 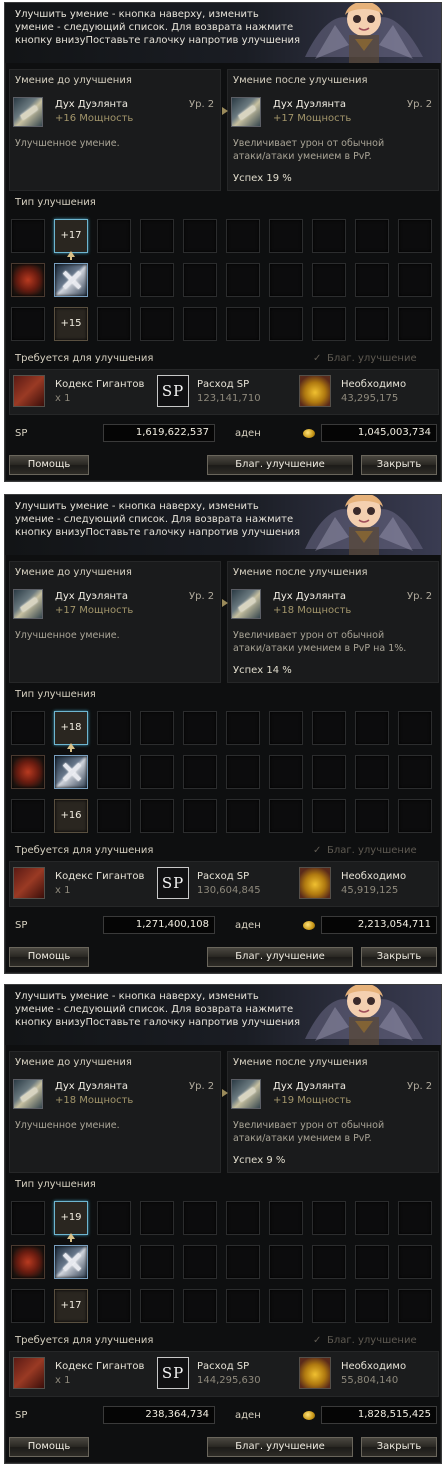 I want to click on before-description: Улучшенное умение., so click(x=67, y=1125).